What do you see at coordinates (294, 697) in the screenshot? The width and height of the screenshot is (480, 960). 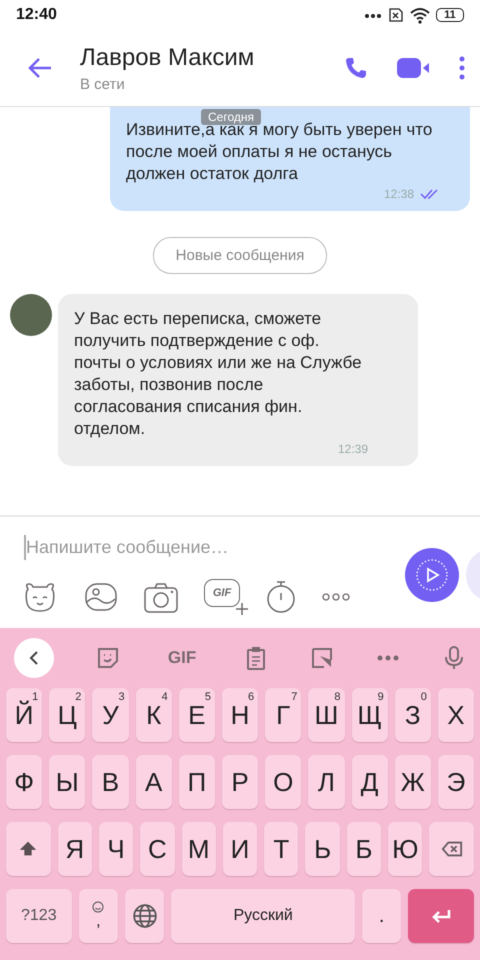 I see `key-number-hint: 7` at bounding box center [294, 697].